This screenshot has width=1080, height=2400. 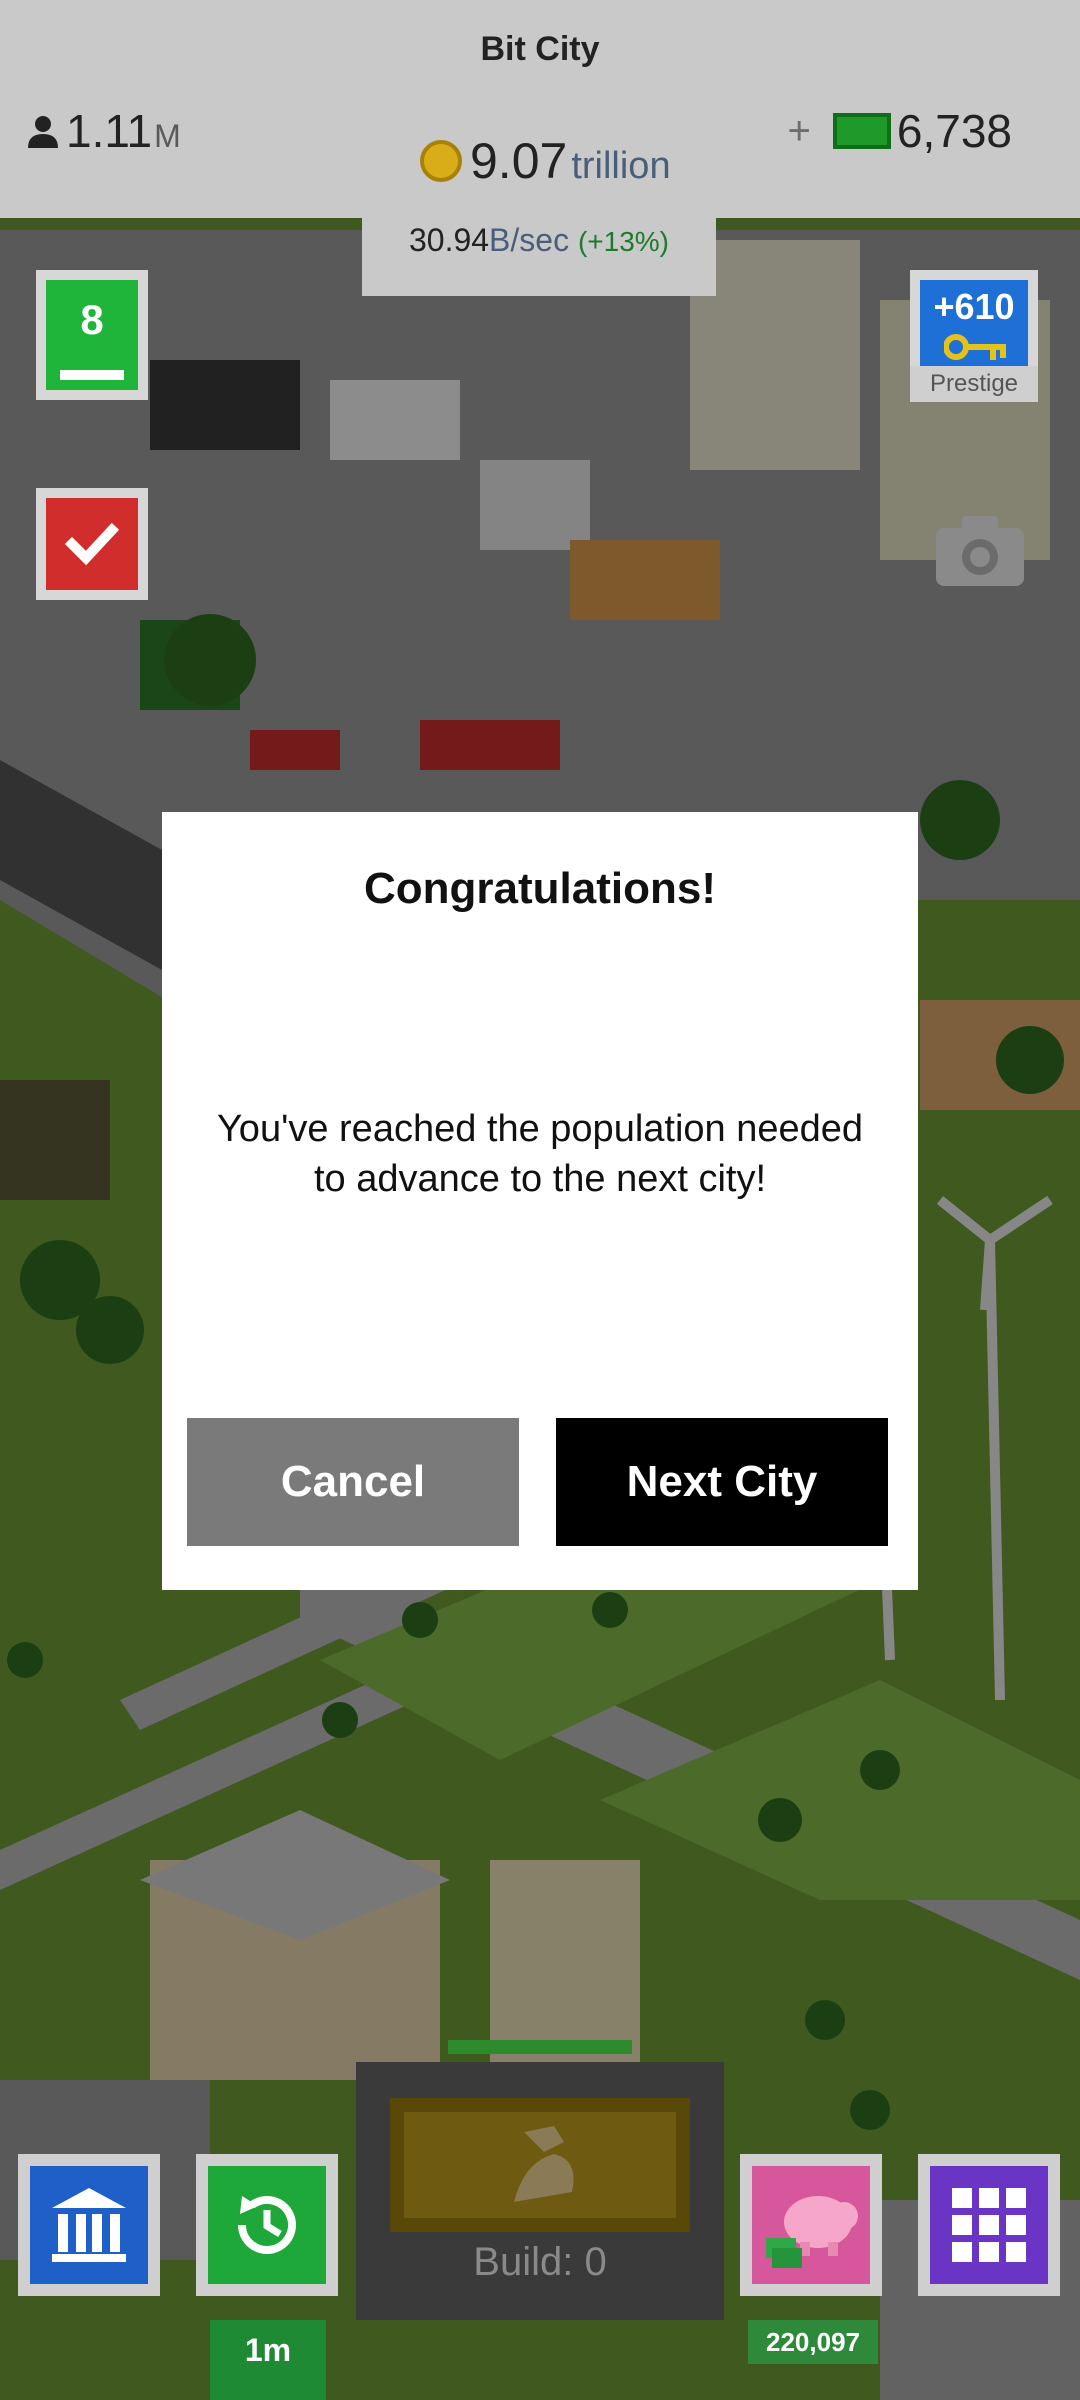 I want to click on next-city-button: Next City, so click(x=722, y=1482).